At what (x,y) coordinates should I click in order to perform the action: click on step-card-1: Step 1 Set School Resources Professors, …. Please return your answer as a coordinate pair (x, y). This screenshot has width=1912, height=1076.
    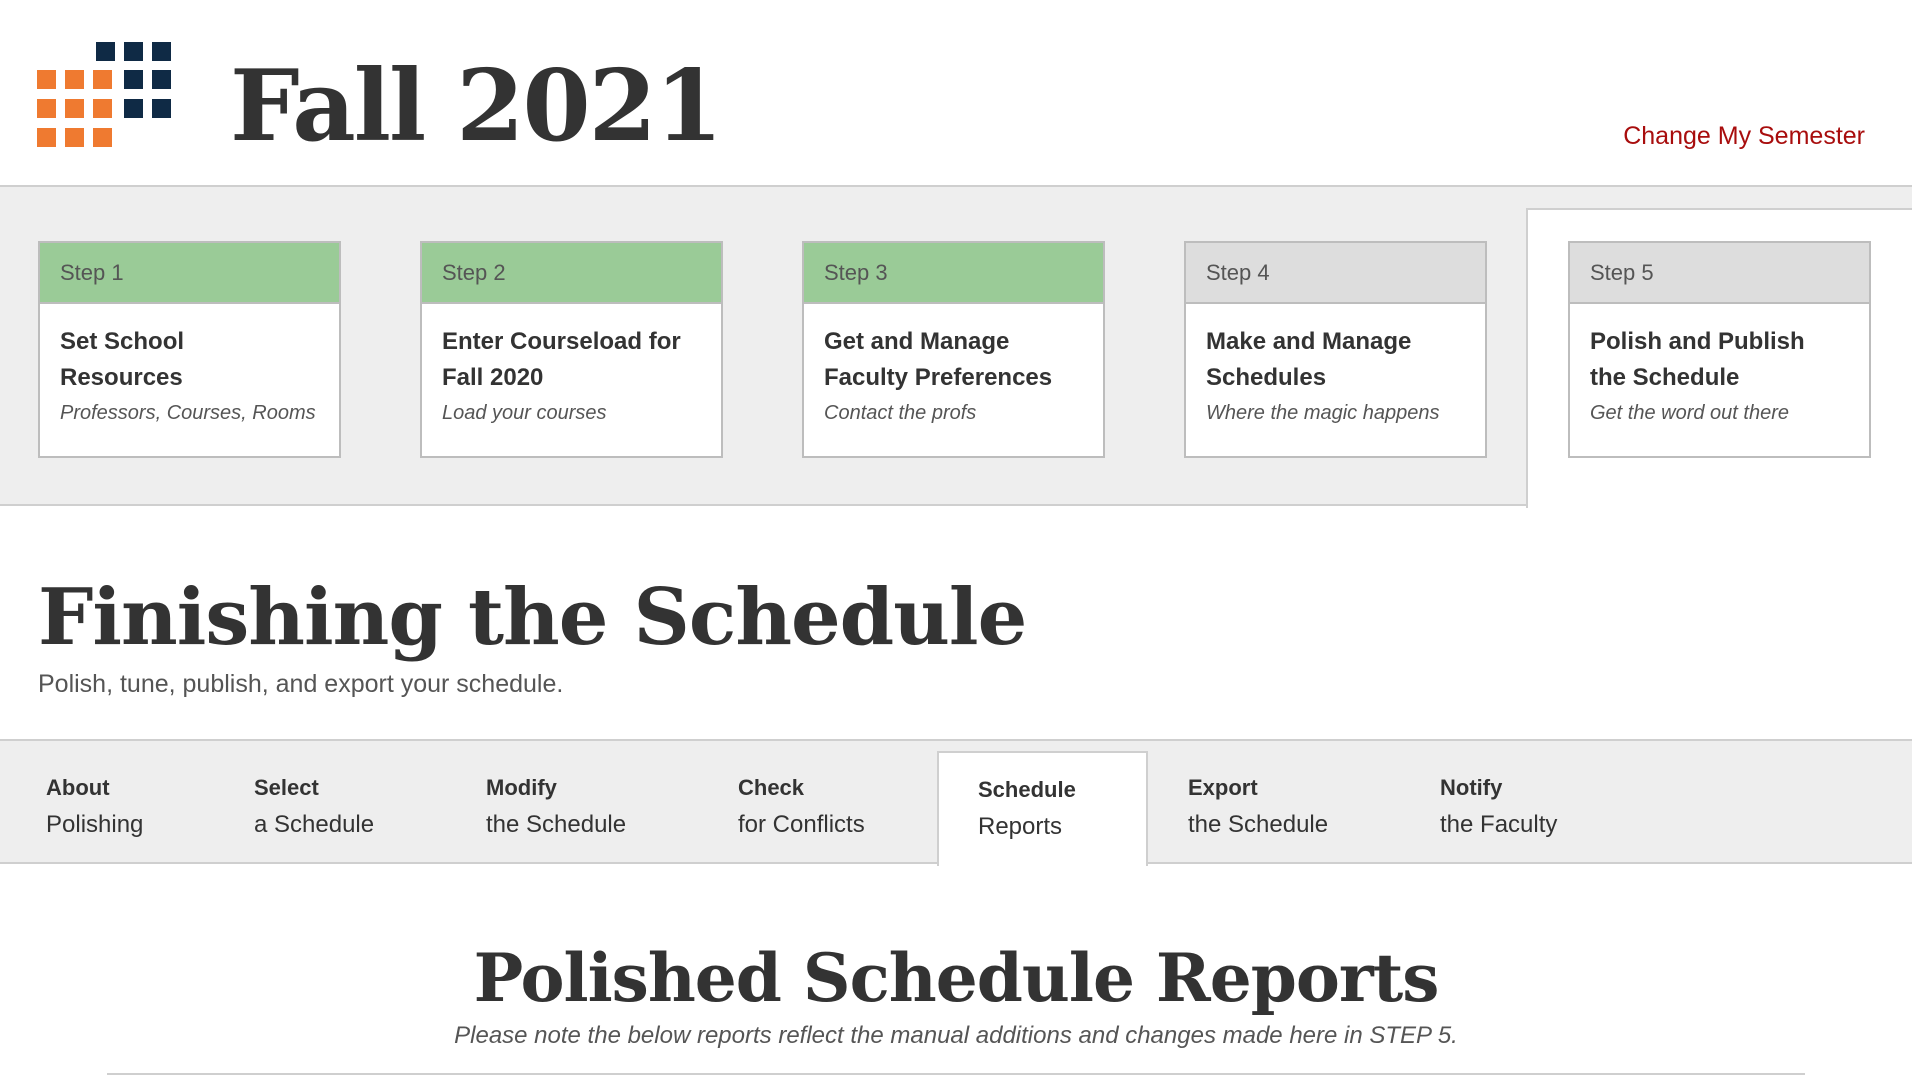
    Looking at the image, I should click on (189, 349).